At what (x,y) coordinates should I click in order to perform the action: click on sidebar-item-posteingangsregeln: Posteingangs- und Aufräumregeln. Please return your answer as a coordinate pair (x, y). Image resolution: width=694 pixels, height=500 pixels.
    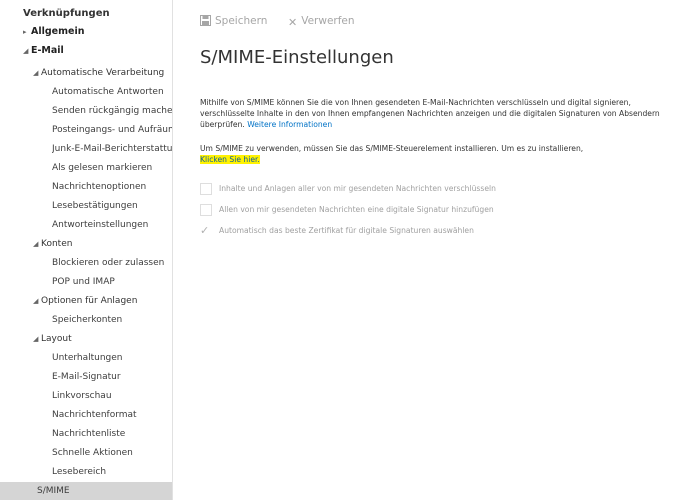
    Looking at the image, I should click on (112, 130).